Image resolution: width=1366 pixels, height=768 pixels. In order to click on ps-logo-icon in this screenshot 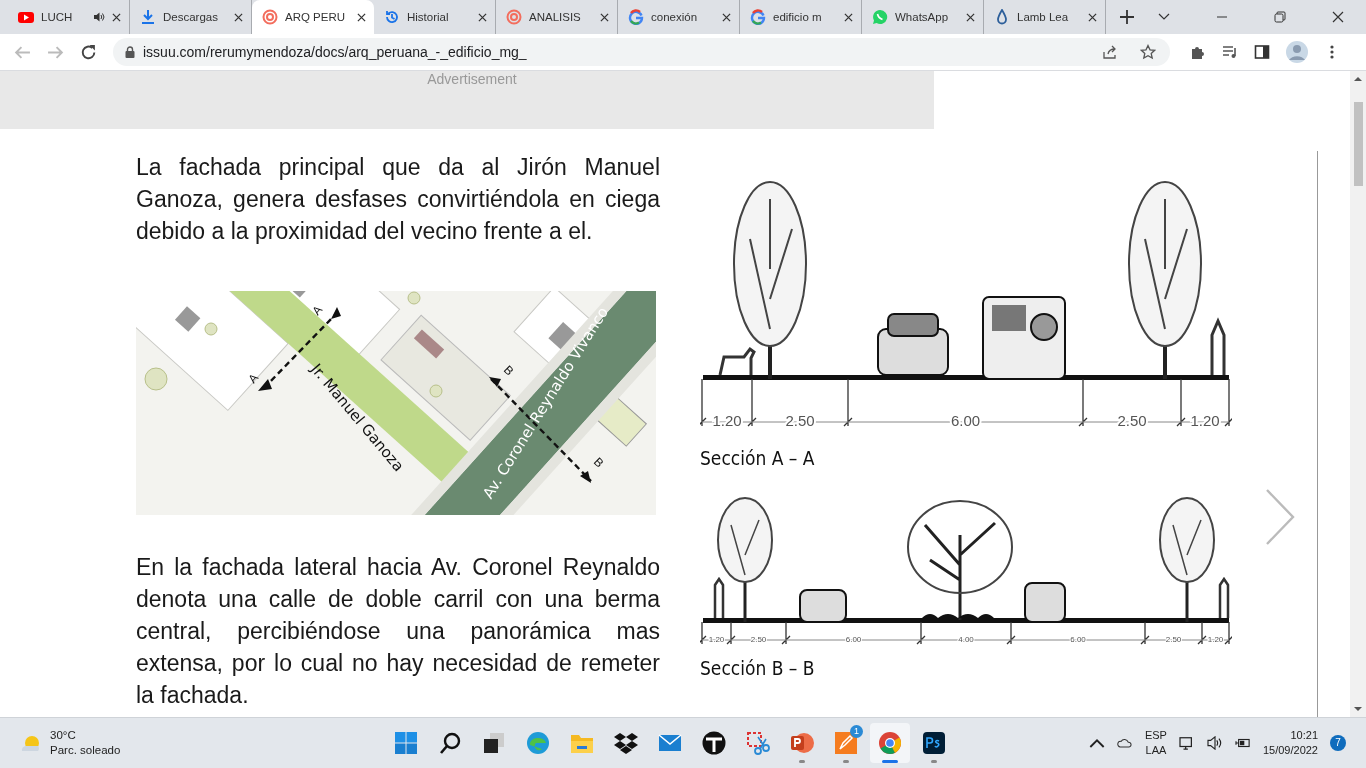, I will do `click(934, 743)`.